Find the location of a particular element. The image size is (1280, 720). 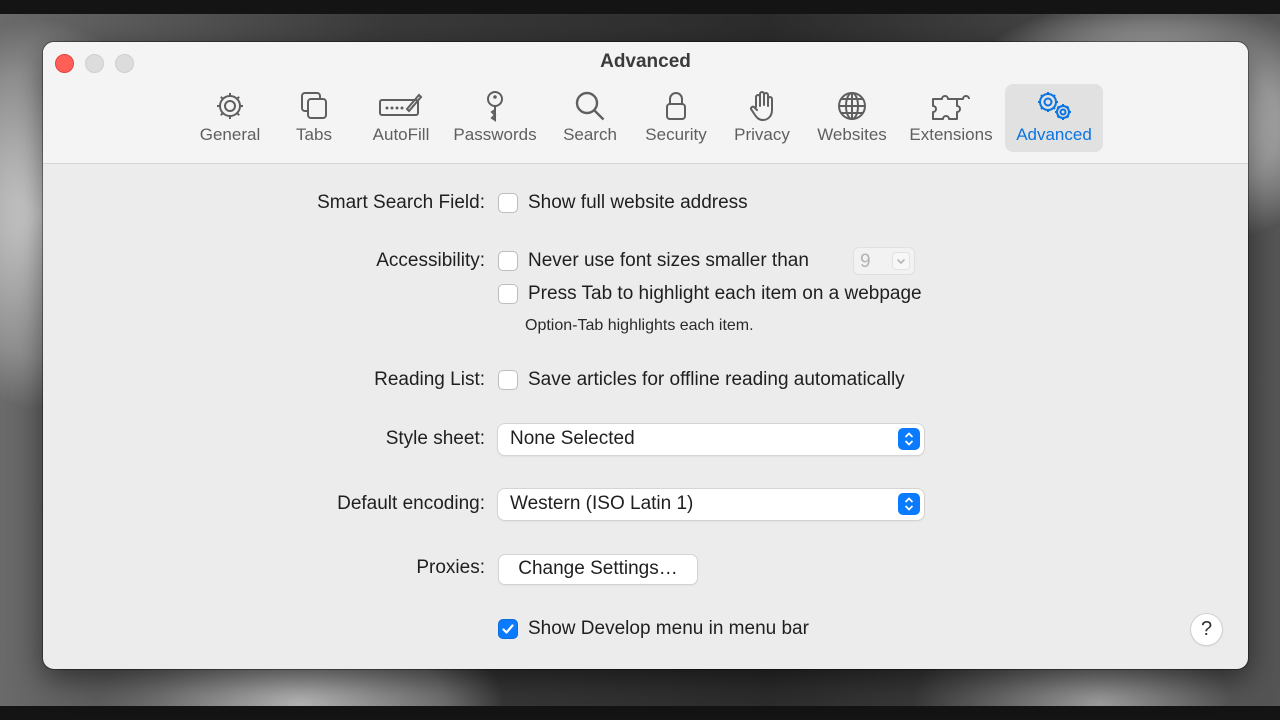

hand-icon is located at coordinates (761, 106).